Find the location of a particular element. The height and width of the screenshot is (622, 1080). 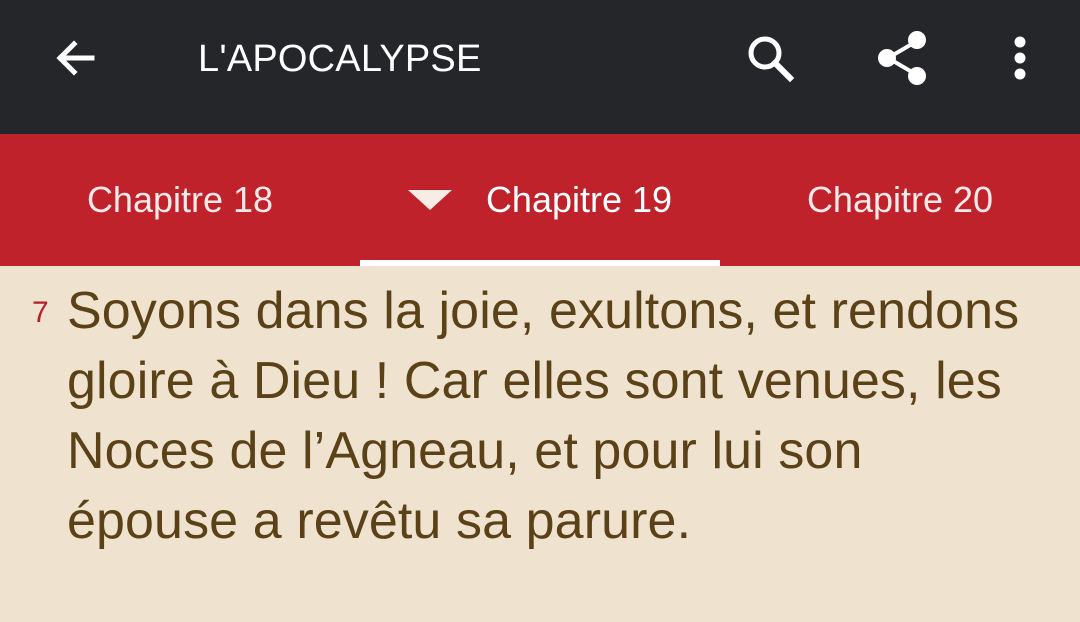

more-options-button is located at coordinates (1020, 58).